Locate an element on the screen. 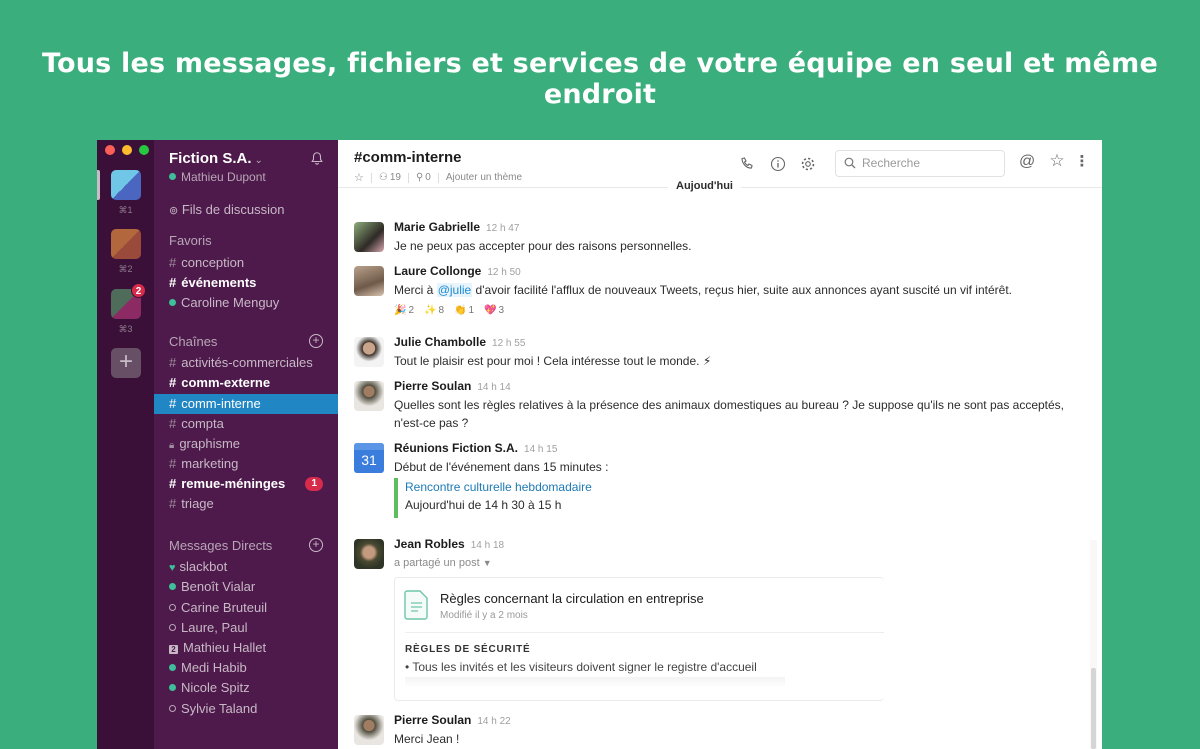  current-user: Mathieu Dupont is located at coordinates (217, 177).